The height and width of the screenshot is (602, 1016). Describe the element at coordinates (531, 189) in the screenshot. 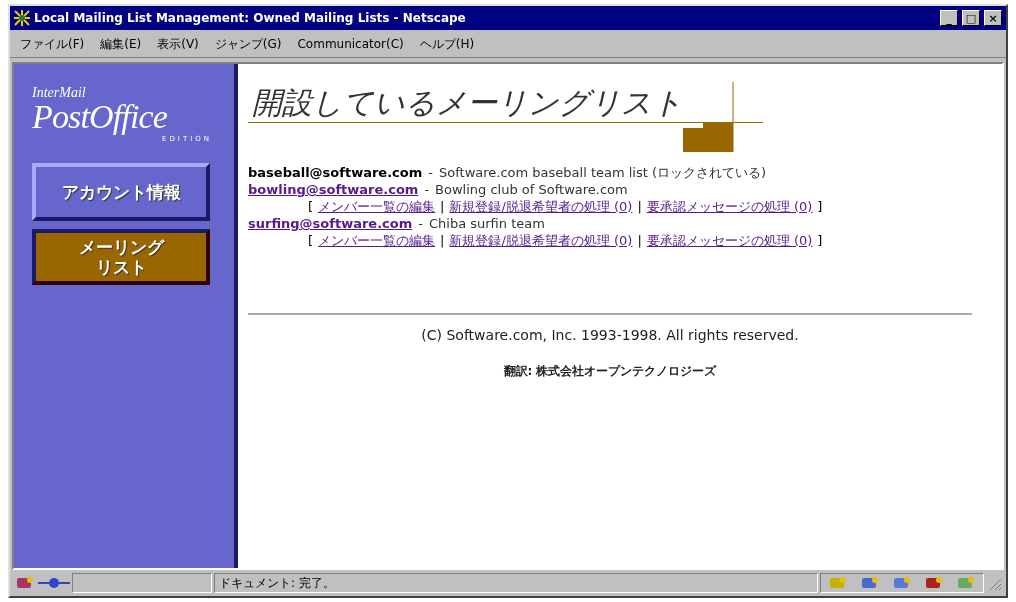

I see `list-description: Bowling club of Software.com` at that location.